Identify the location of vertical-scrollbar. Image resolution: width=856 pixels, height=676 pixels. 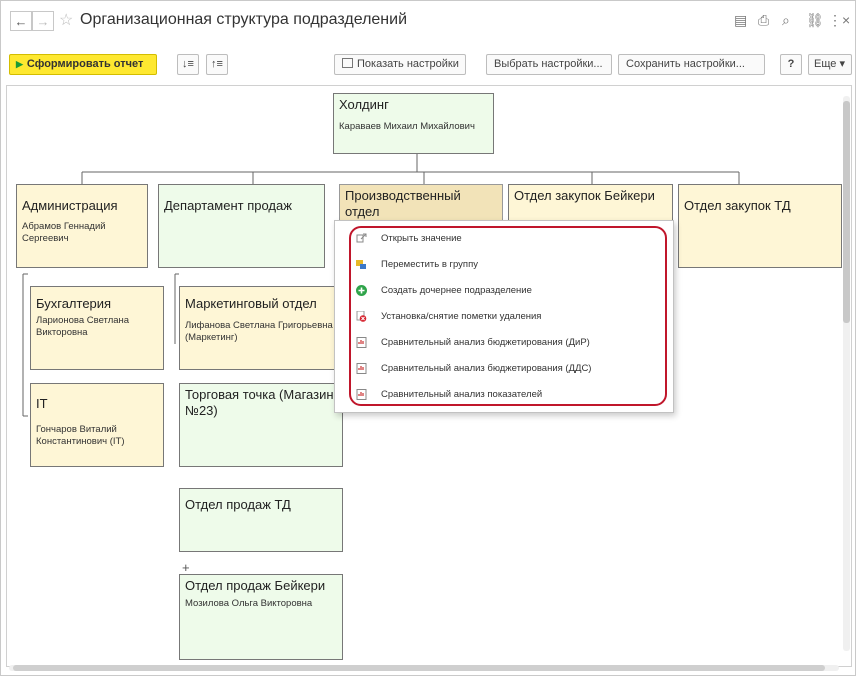
(846, 373).